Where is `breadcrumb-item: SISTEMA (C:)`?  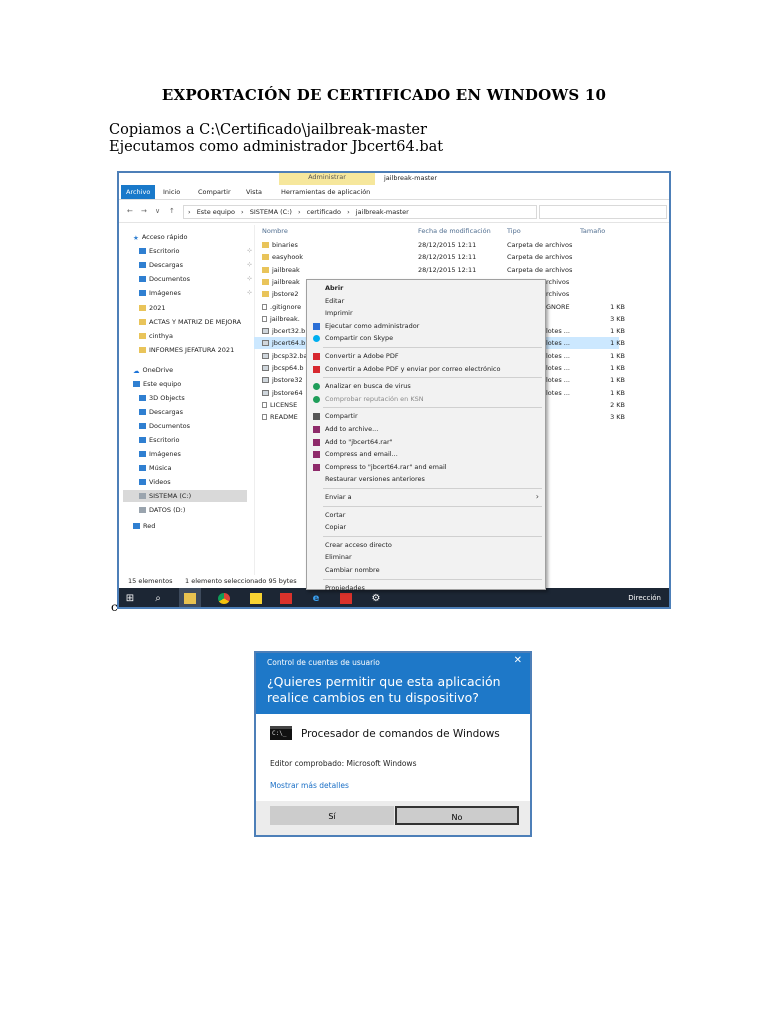
breadcrumb-item: SISTEMA (C:) is located at coordinates (271, 212).